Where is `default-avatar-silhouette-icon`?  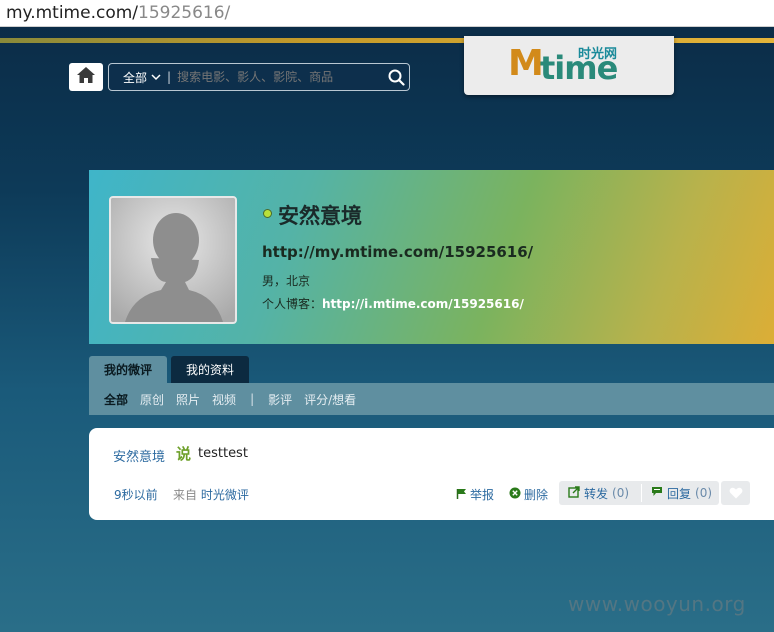 default-avatar-silhouette-icon is located at coordinates (173, 260).